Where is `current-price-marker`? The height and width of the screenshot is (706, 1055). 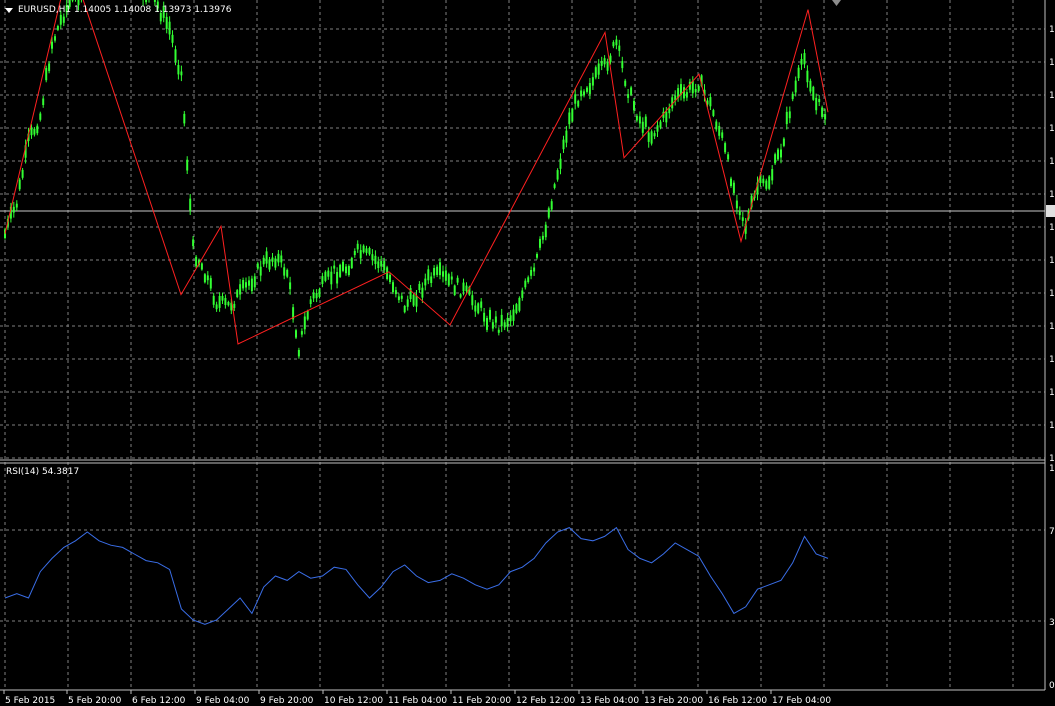
current-price-marker is located at coordinates (1050, 211).